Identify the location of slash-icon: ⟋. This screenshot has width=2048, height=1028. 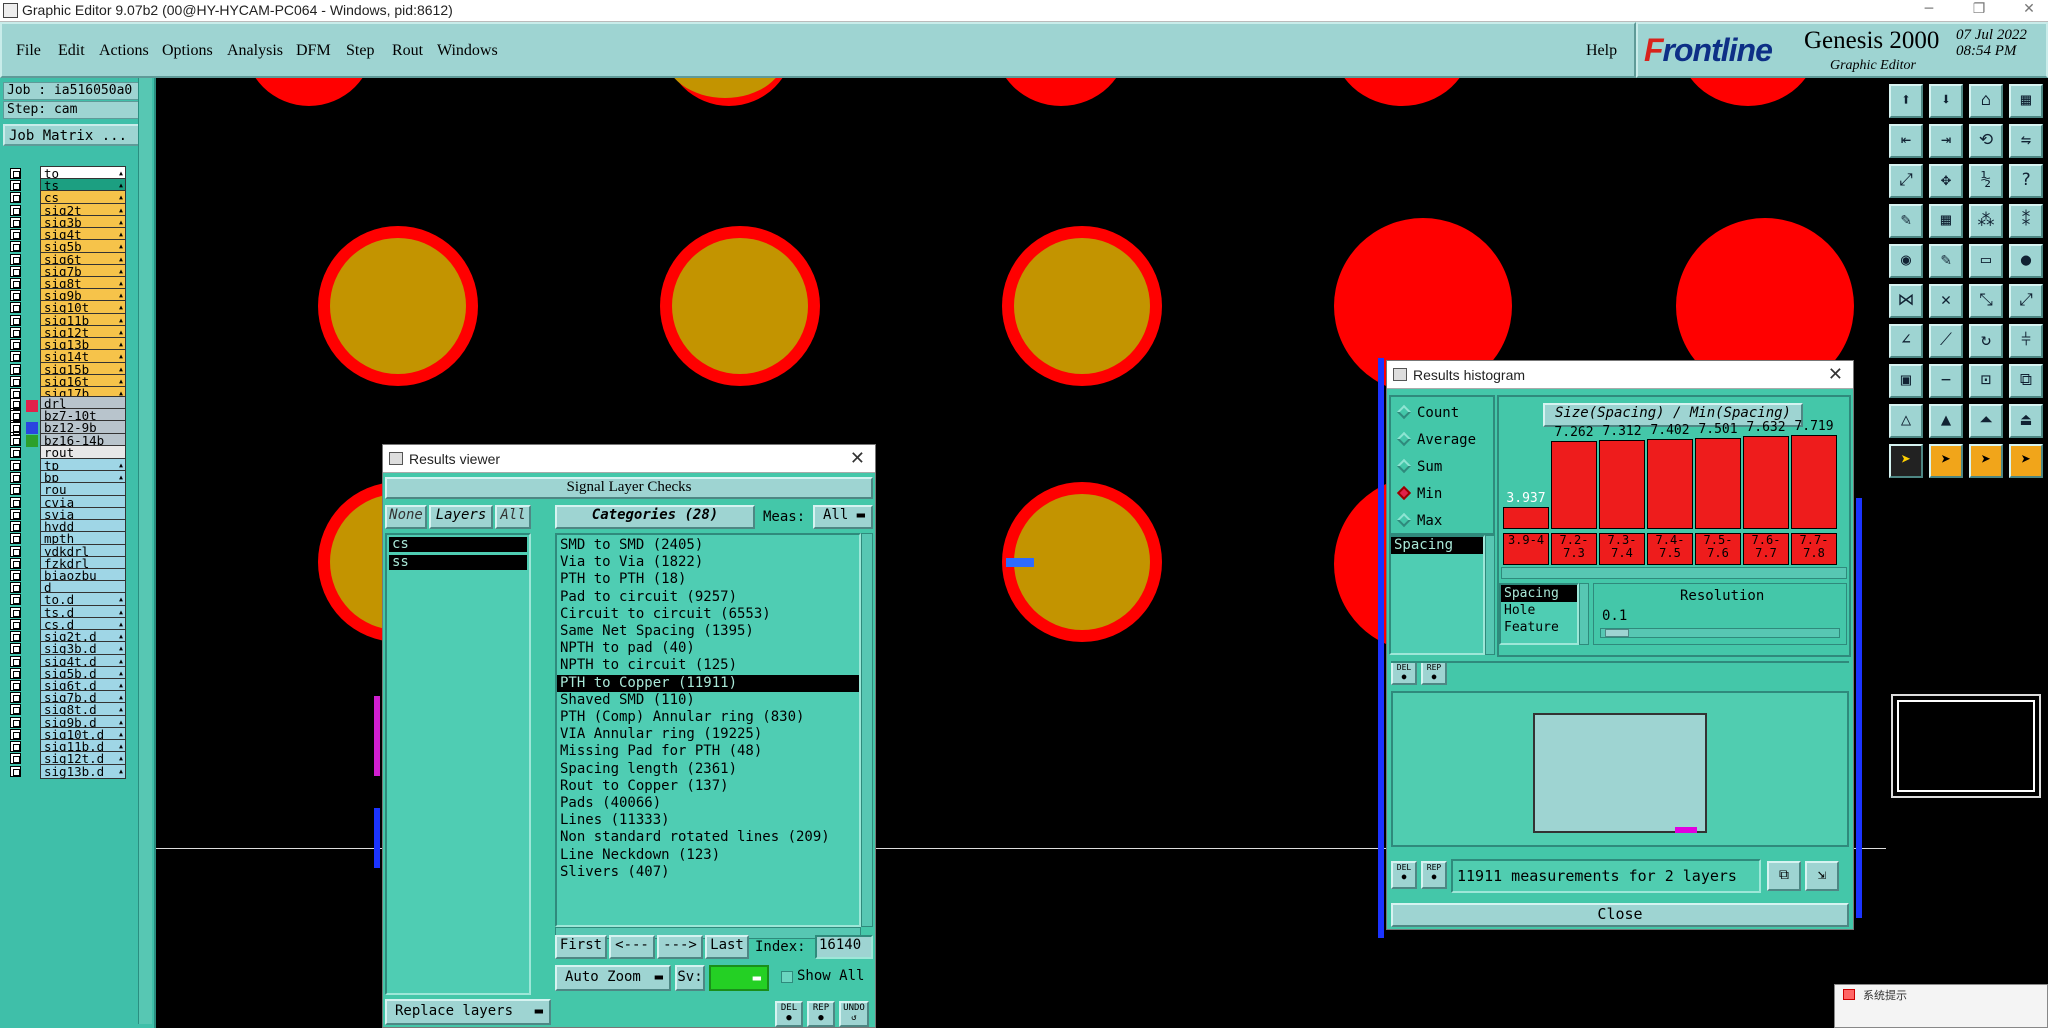
(1946, 341).